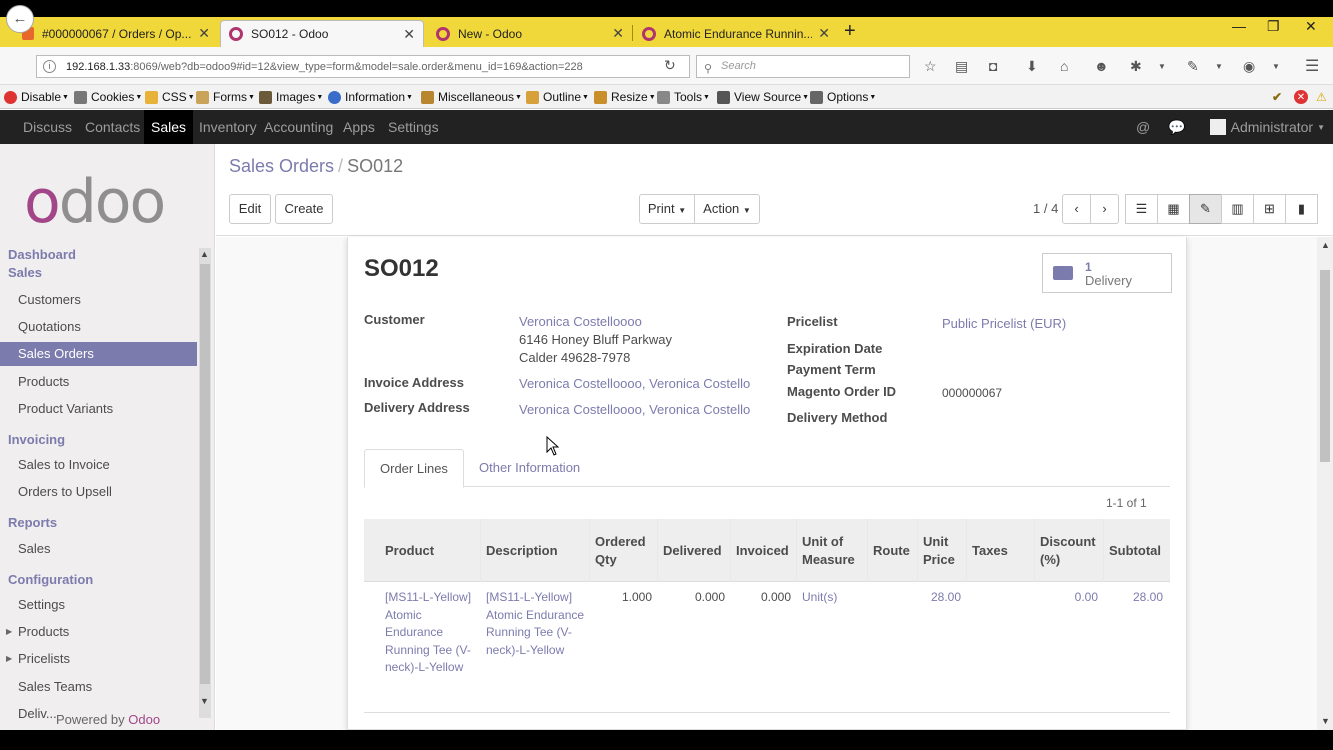  Describe the element at coordinates (535, 550) in the screenshot. I see `col-description: Description` at that location.